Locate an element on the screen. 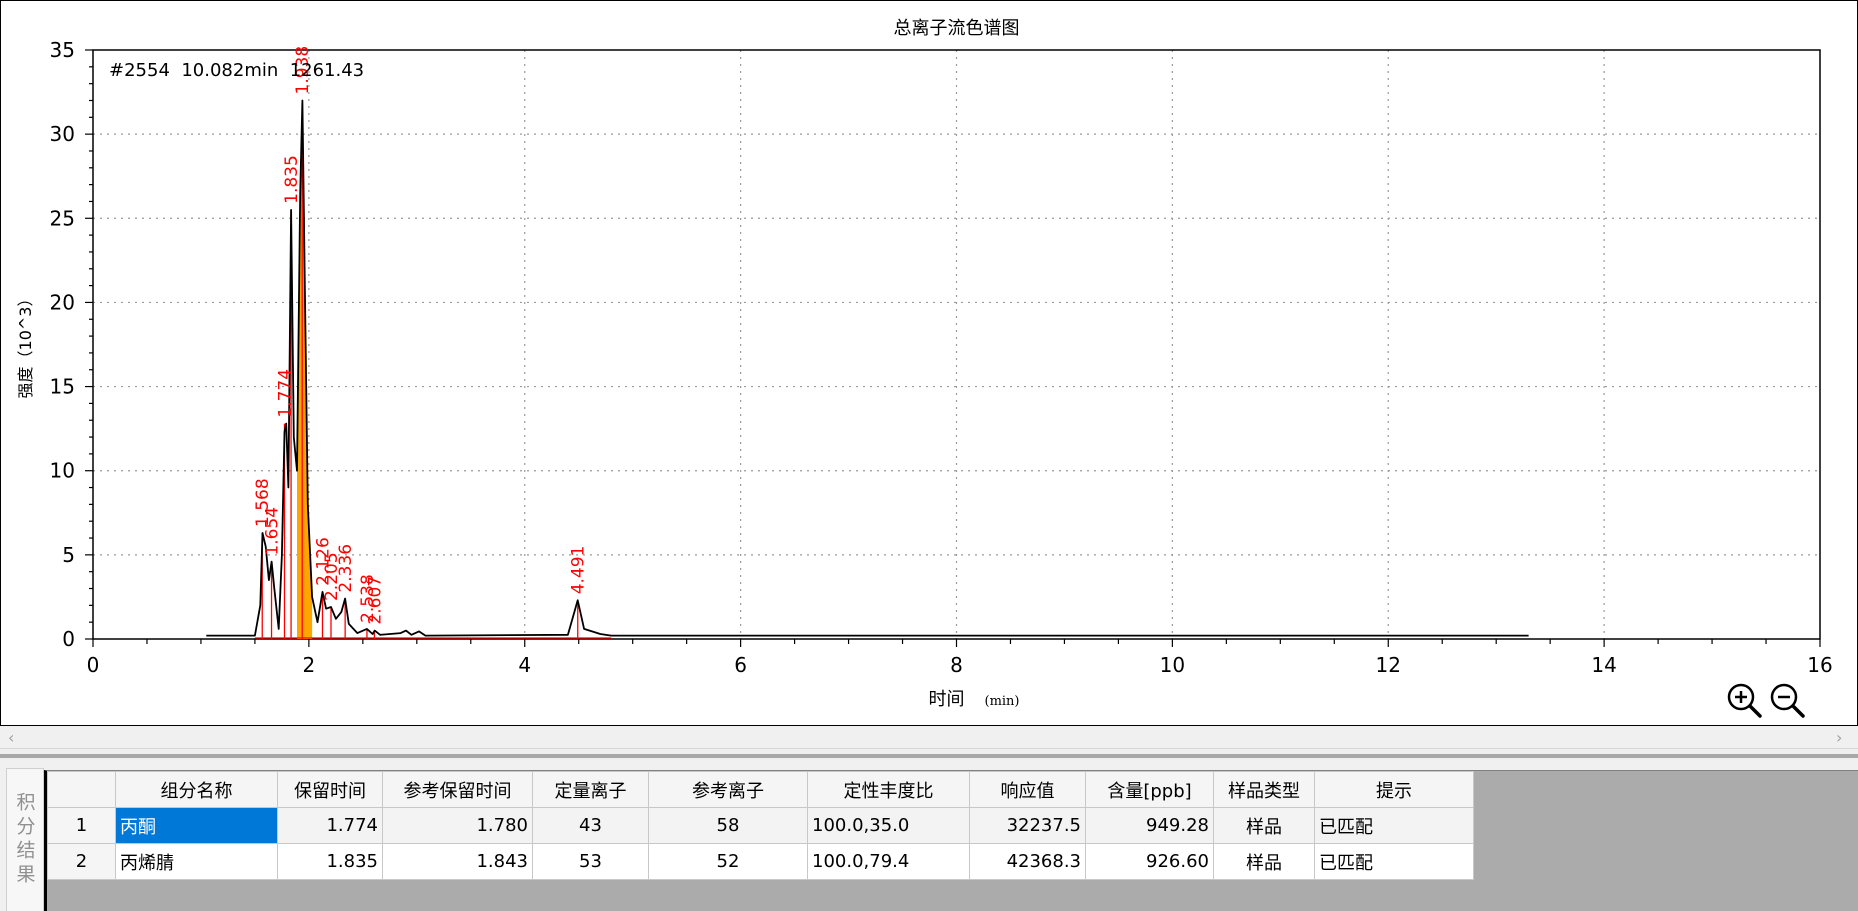 Image resolution: width=1858 pixels, height=911 pixels. row-index: 2 is located at coordinates (81, 861).